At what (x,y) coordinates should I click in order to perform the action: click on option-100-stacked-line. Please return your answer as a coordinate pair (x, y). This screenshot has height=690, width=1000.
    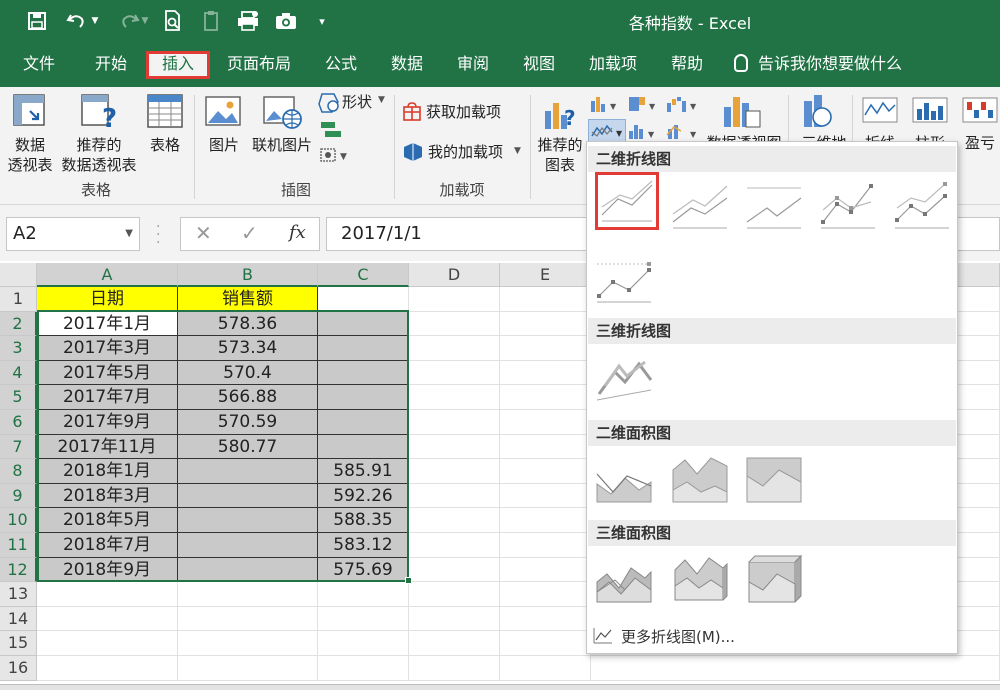
    Looking at the image, I should click on (777, 207).